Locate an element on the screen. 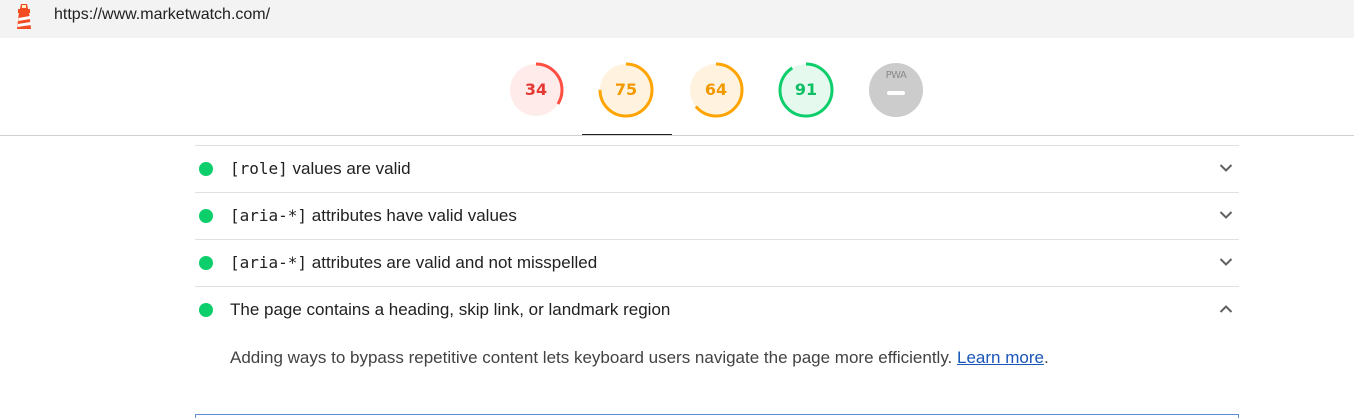 The width and height of the screenshot is (1354, 418). description-suffix: . is located at coordinates (1046, 357).